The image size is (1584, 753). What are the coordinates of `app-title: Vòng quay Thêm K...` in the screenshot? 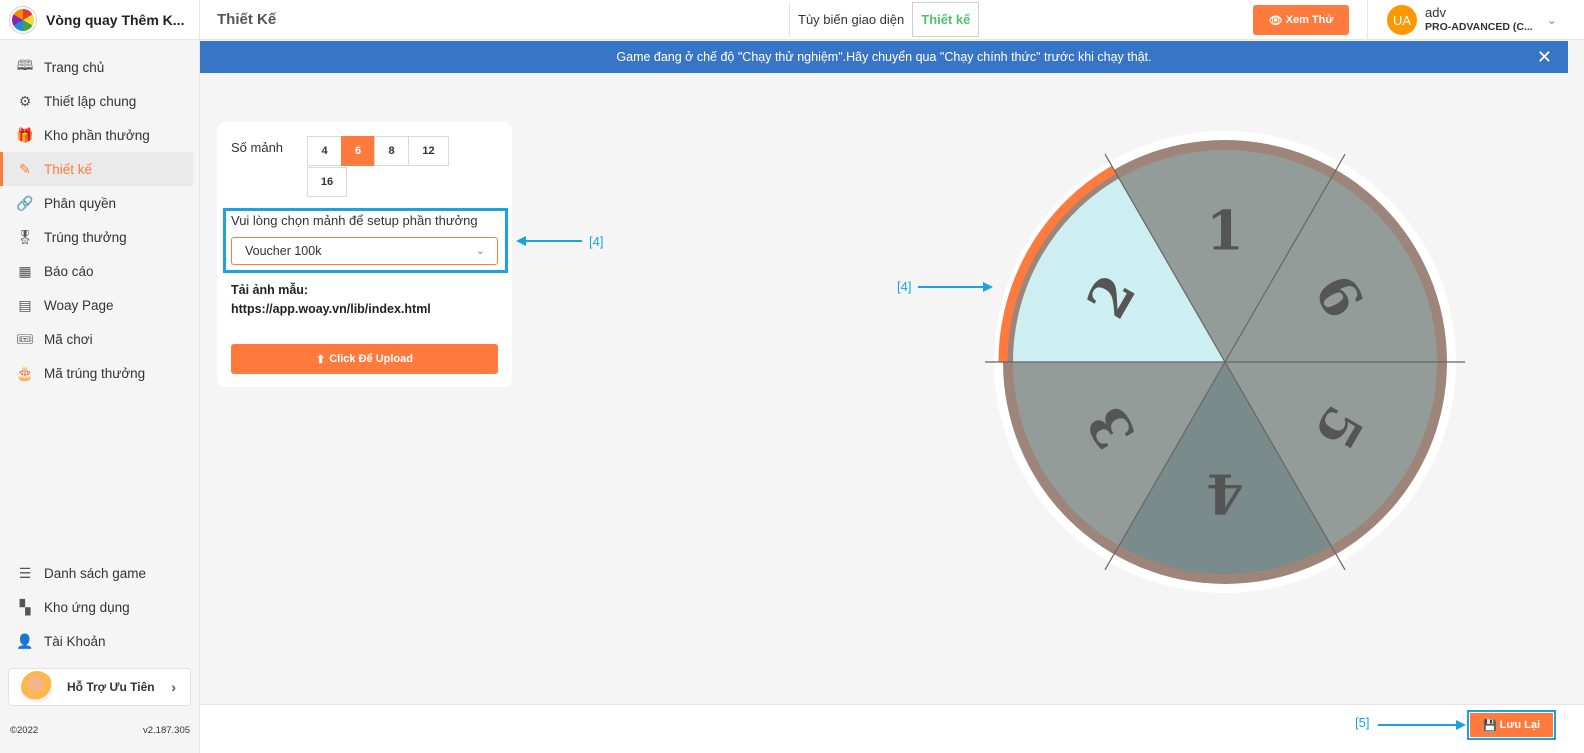 It's located at (115, 19).